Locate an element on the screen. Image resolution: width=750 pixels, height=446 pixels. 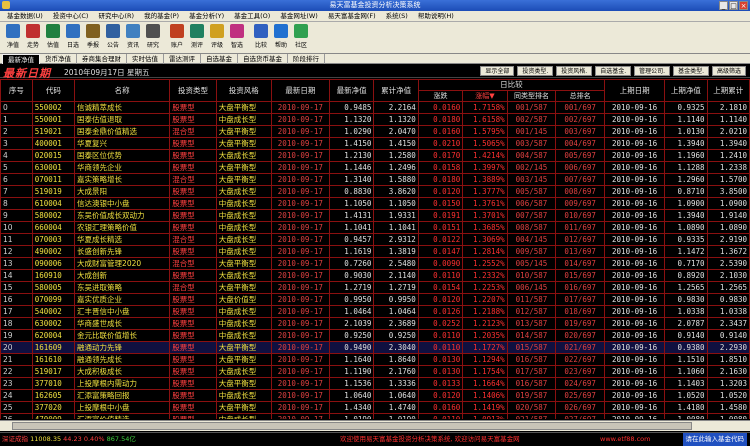
menu-item-1: 投资中心(C) is located at coordinates (71, 16).